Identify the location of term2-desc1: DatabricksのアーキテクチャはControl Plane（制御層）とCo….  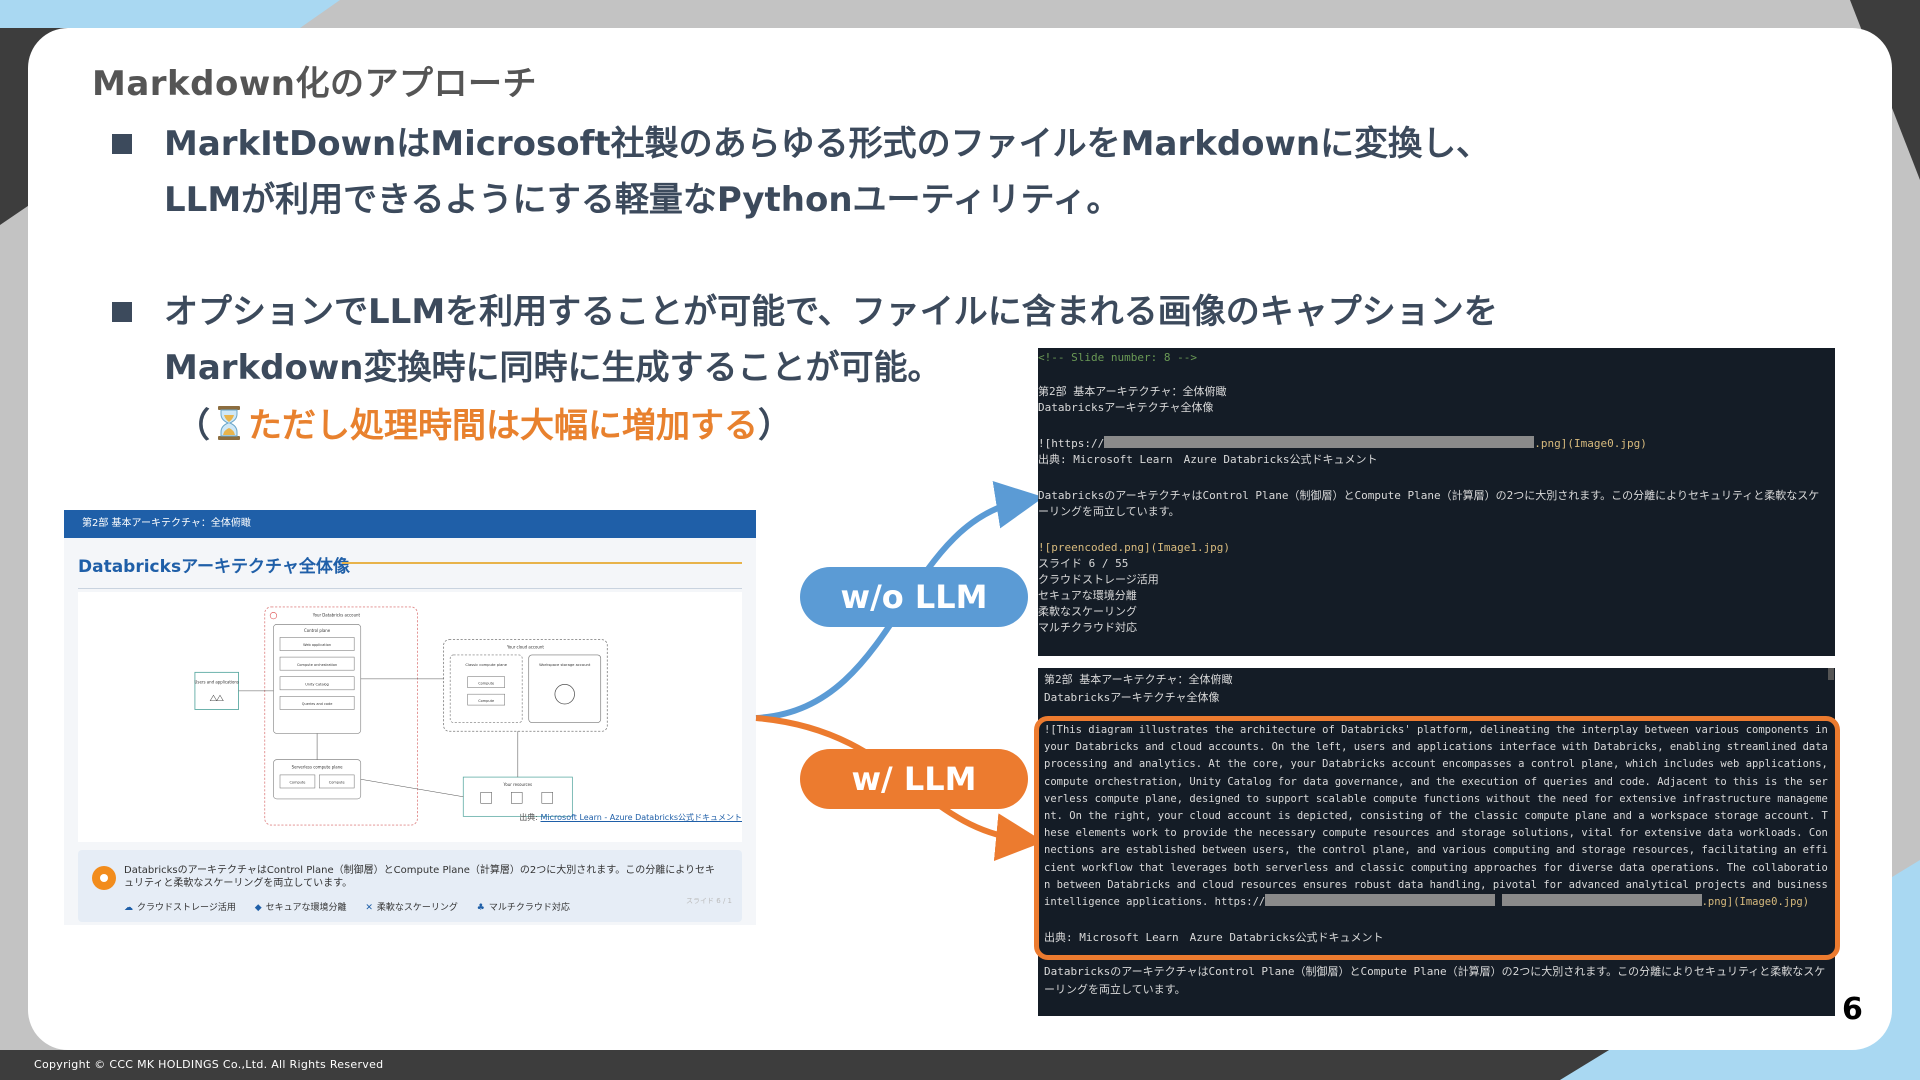
(1435, 971).